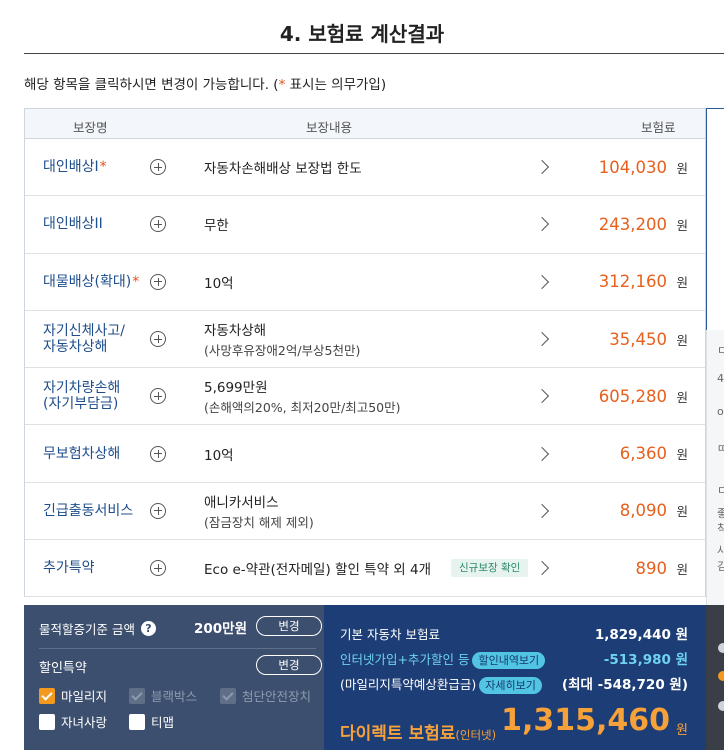 The image size is (724, 750). I want to click on coverage-name: 대인배상I, so click(71, 167).